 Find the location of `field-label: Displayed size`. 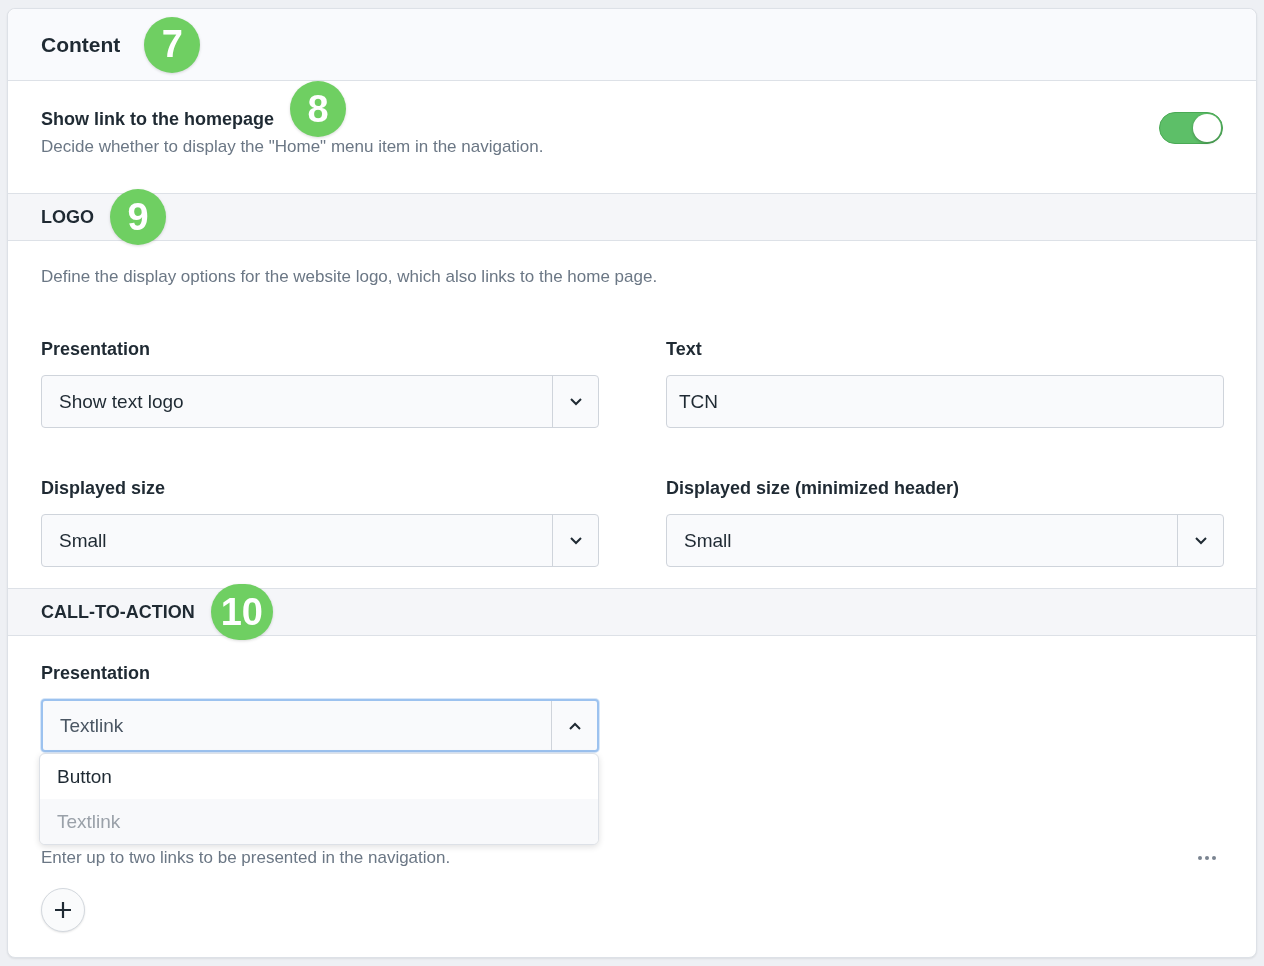

field-label: Displayed size is located at coordinates (104, 488).